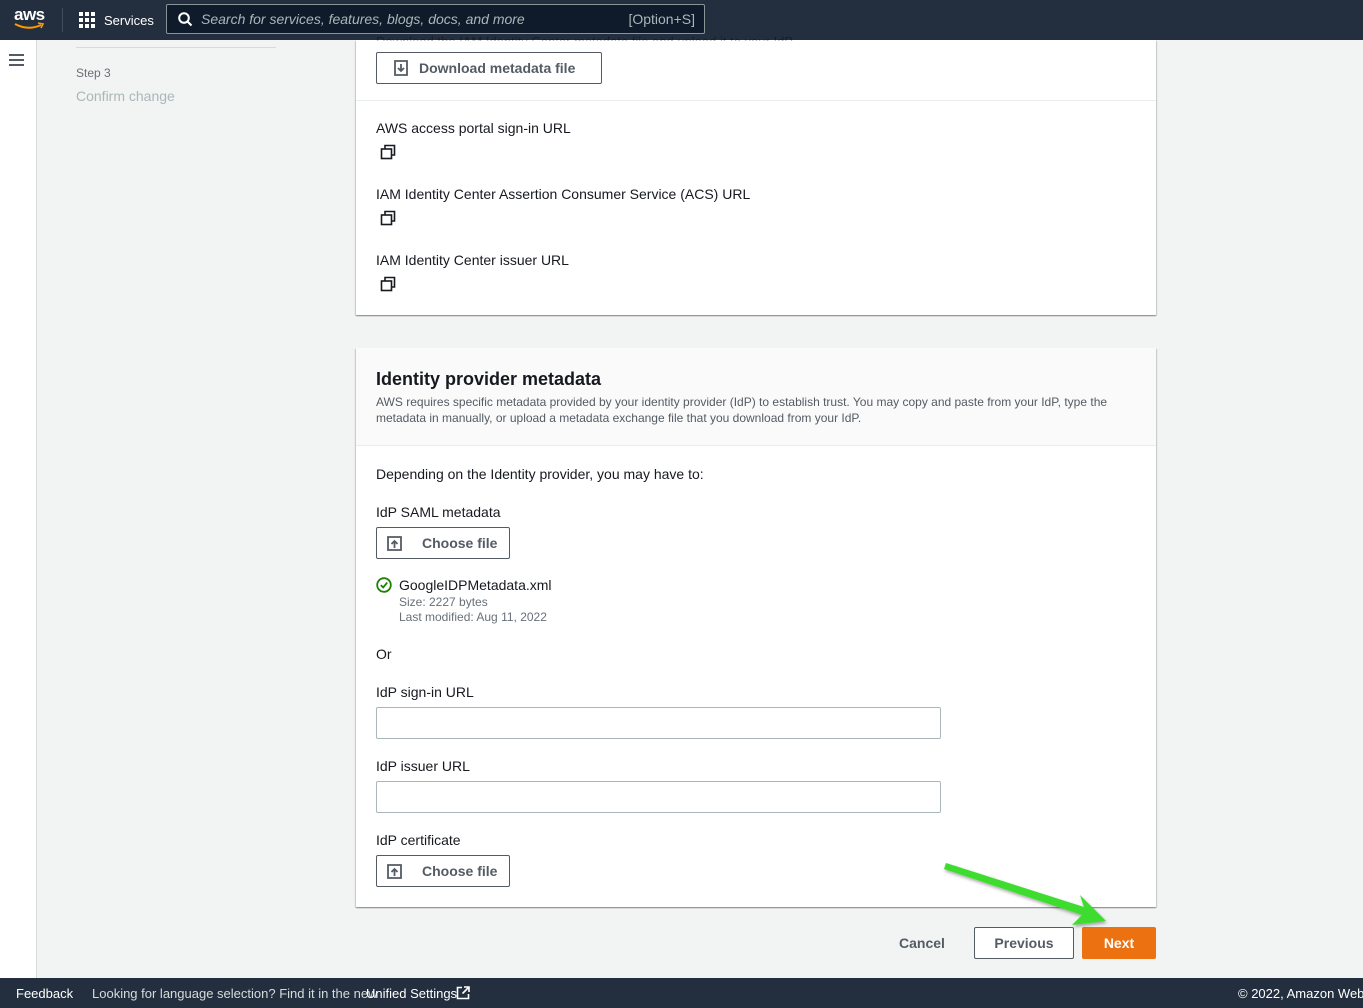 The image size is (1363, 1008). Describe the element at coordinates (16, 60) in the screenshot. I see `menu-icon` at that location.